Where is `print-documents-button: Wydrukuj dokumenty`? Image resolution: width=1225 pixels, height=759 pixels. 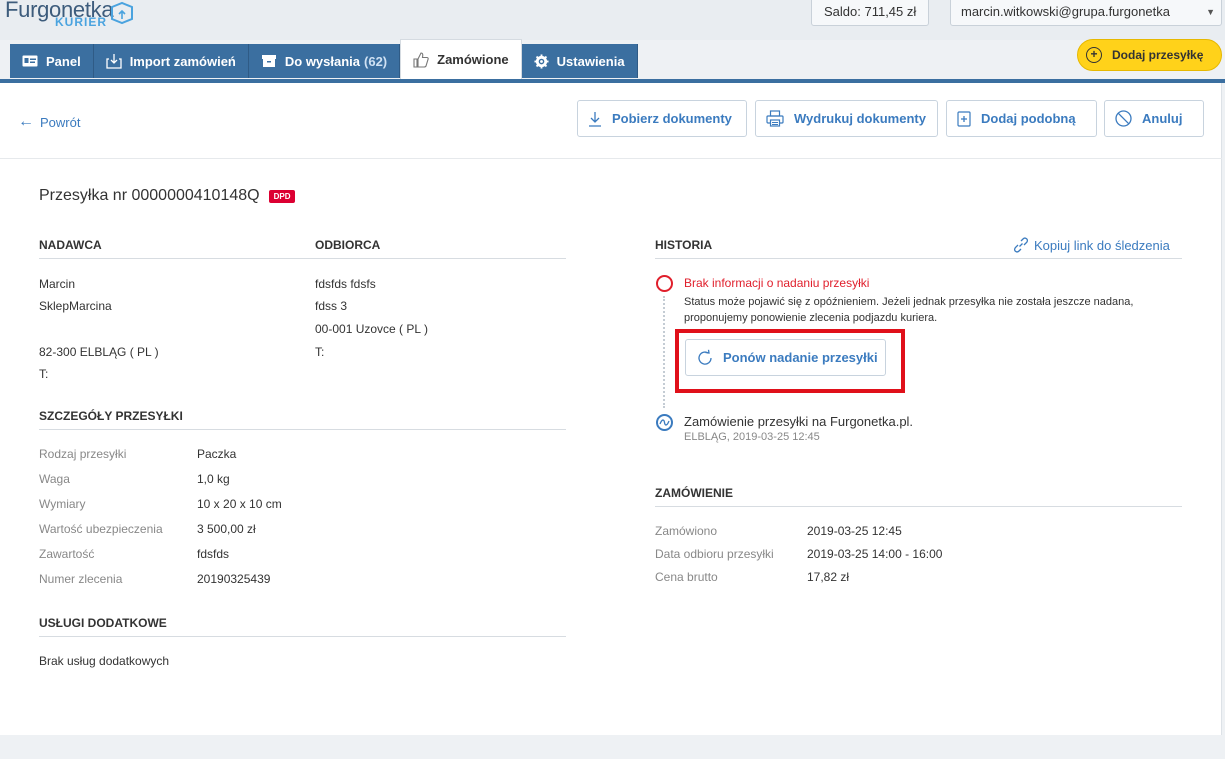
print-documents-button: Wydrukuj dokumenty is located at coordinates (846, 118).